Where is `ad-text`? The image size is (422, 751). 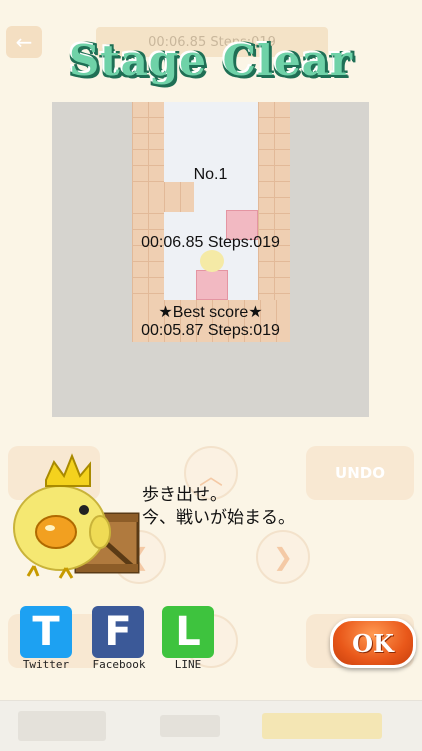
ad-text is located at coordinates (190, 726).